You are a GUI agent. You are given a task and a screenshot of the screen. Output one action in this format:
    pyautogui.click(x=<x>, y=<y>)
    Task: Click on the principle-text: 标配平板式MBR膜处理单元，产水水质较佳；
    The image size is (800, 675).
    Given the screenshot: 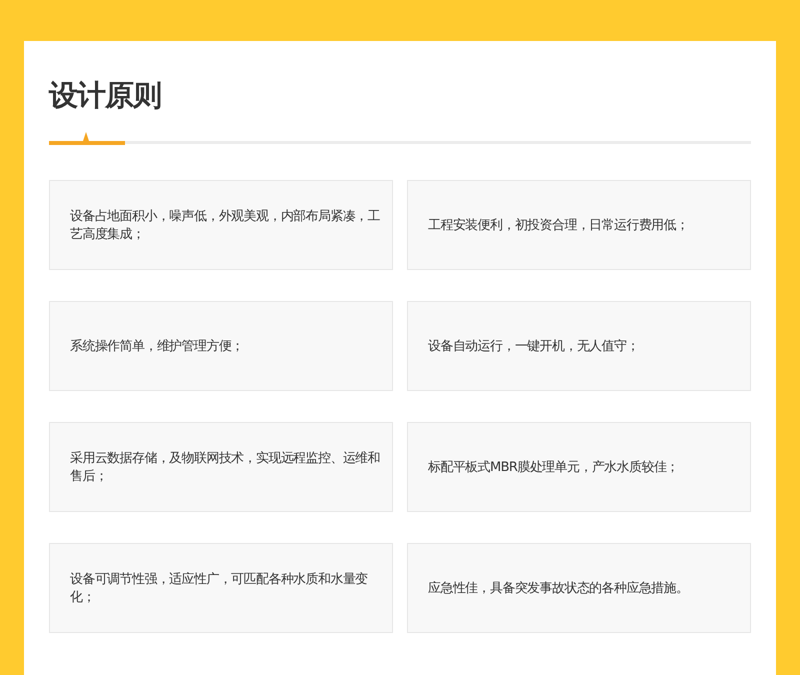 What is the action you would take?
    pyautogui.click(x=553, y=467)
    